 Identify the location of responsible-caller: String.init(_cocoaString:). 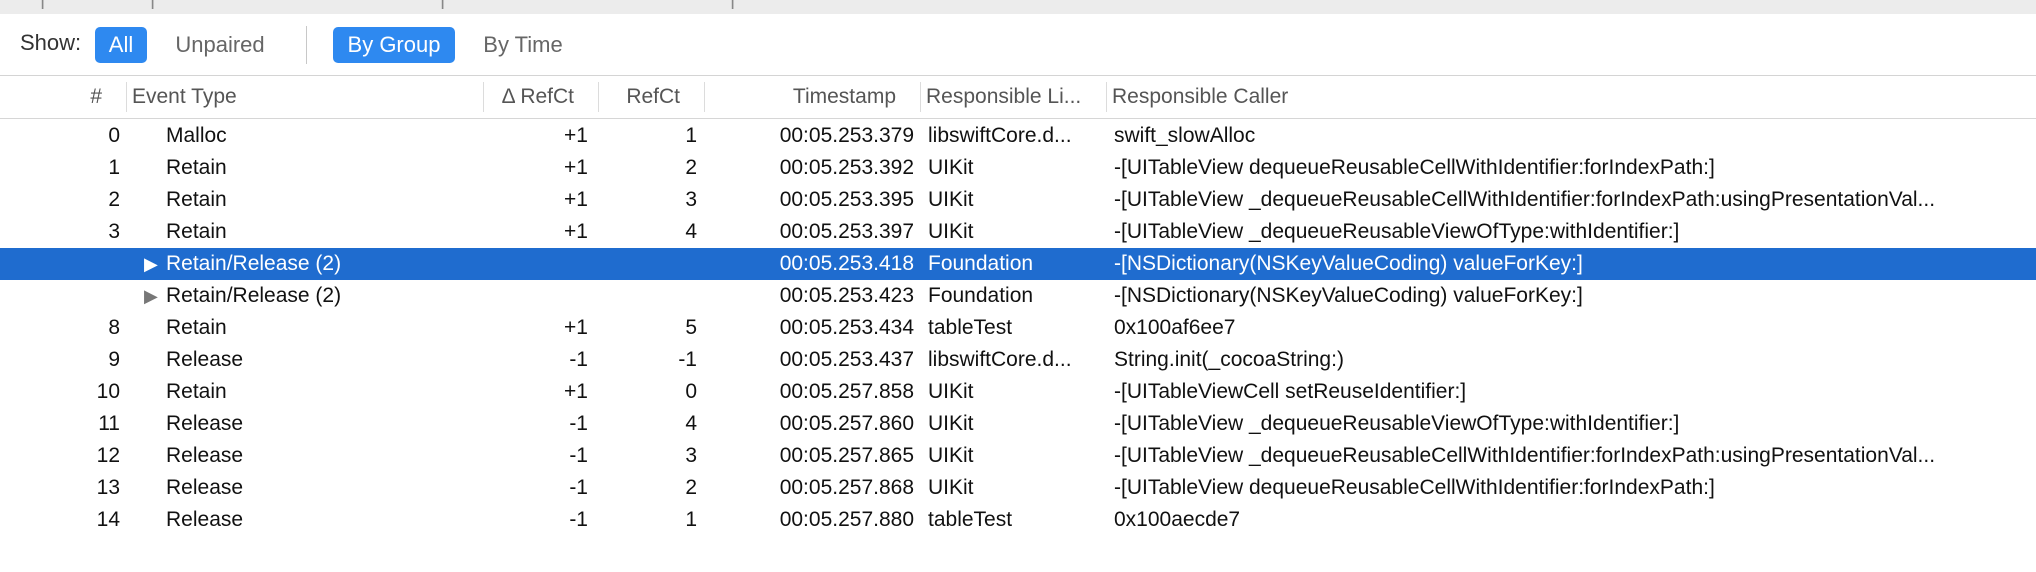
(1229, 359).